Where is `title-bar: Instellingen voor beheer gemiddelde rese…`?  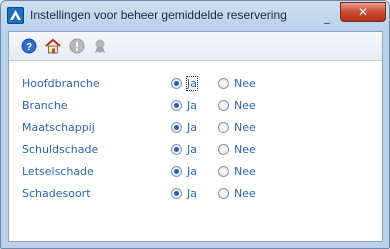 title-bar: Instellingen voor beheer gemiddelde rese… is located at coordinates (195, 16).